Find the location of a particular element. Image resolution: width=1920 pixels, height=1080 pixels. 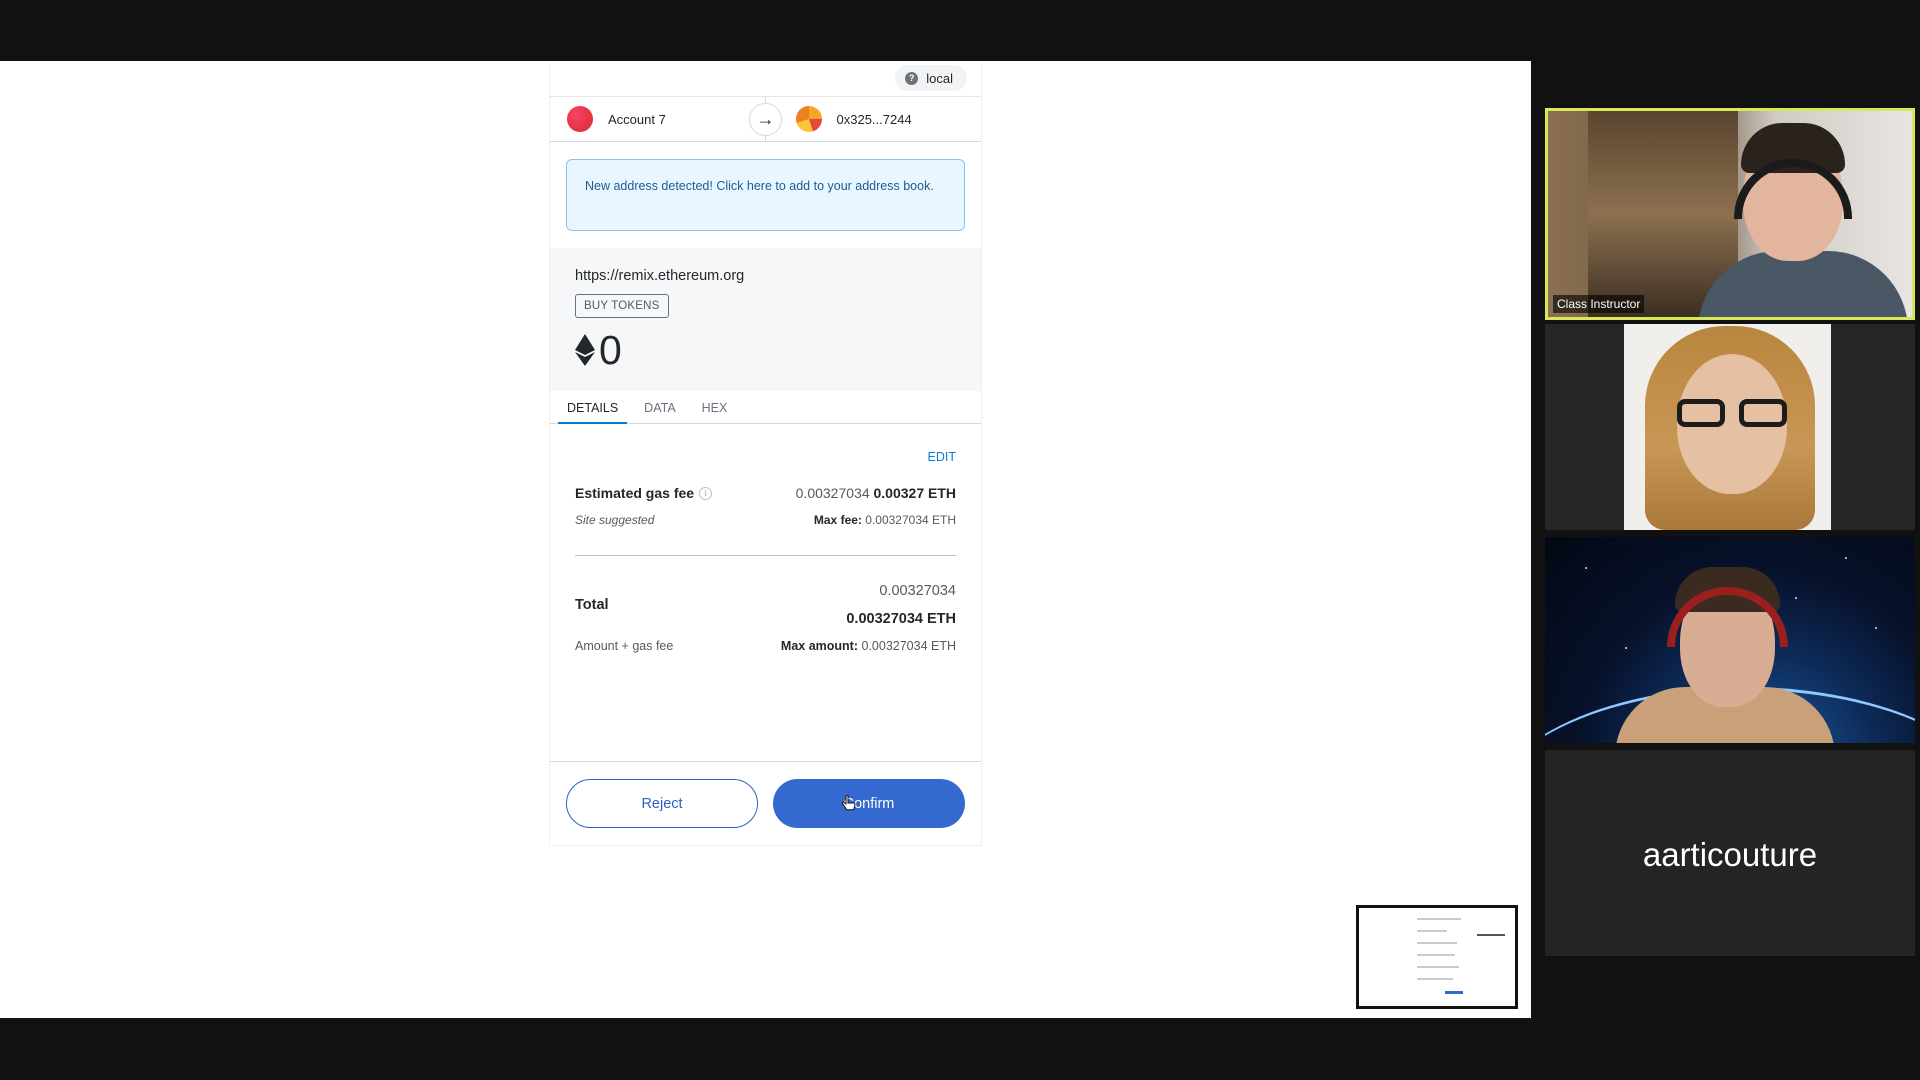

max-fee: Max fee: 0.00327034 ETH is located at coordinates (885, 520).